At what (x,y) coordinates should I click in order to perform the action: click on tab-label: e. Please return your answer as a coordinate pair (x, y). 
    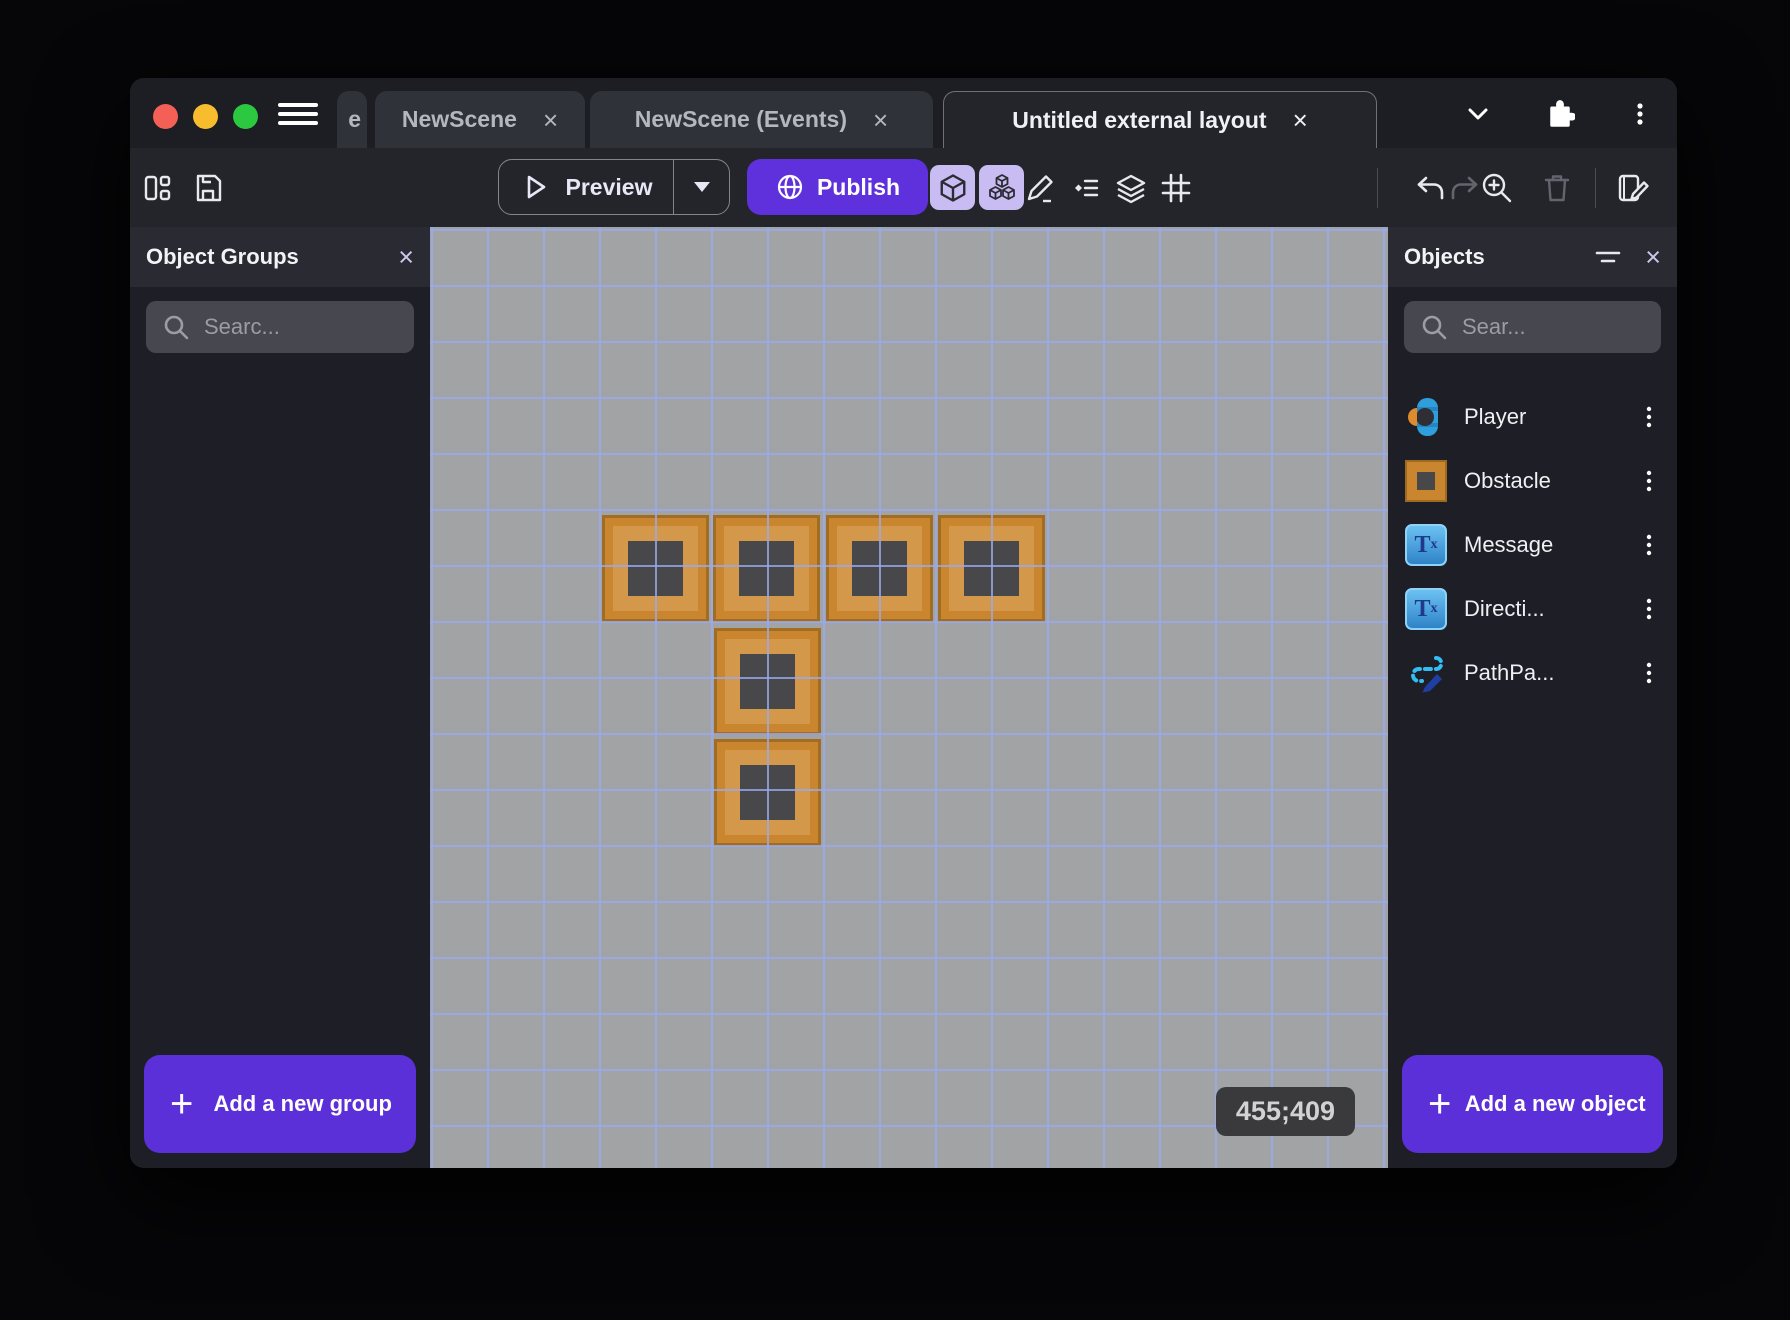
    Looking at the image, I should click on (354, 119).